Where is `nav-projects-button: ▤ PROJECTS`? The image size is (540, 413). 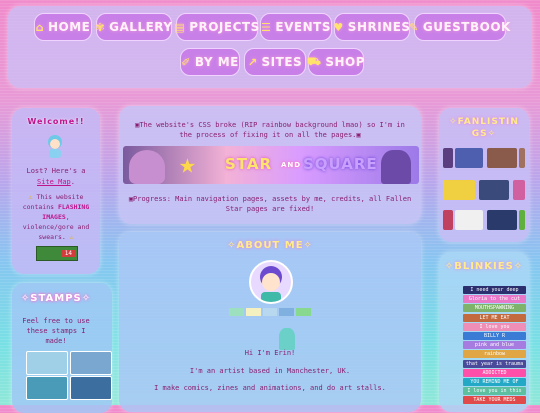
nav-projects-button: ▤ PROJECTS is located at coordinates (217, 27).